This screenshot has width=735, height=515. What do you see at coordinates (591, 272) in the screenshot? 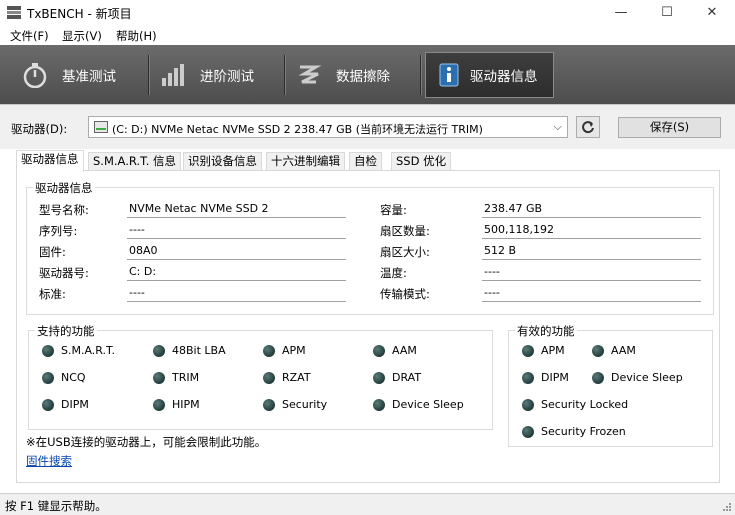
I see `temperature-value: ----` at bounding box center [591, 272].